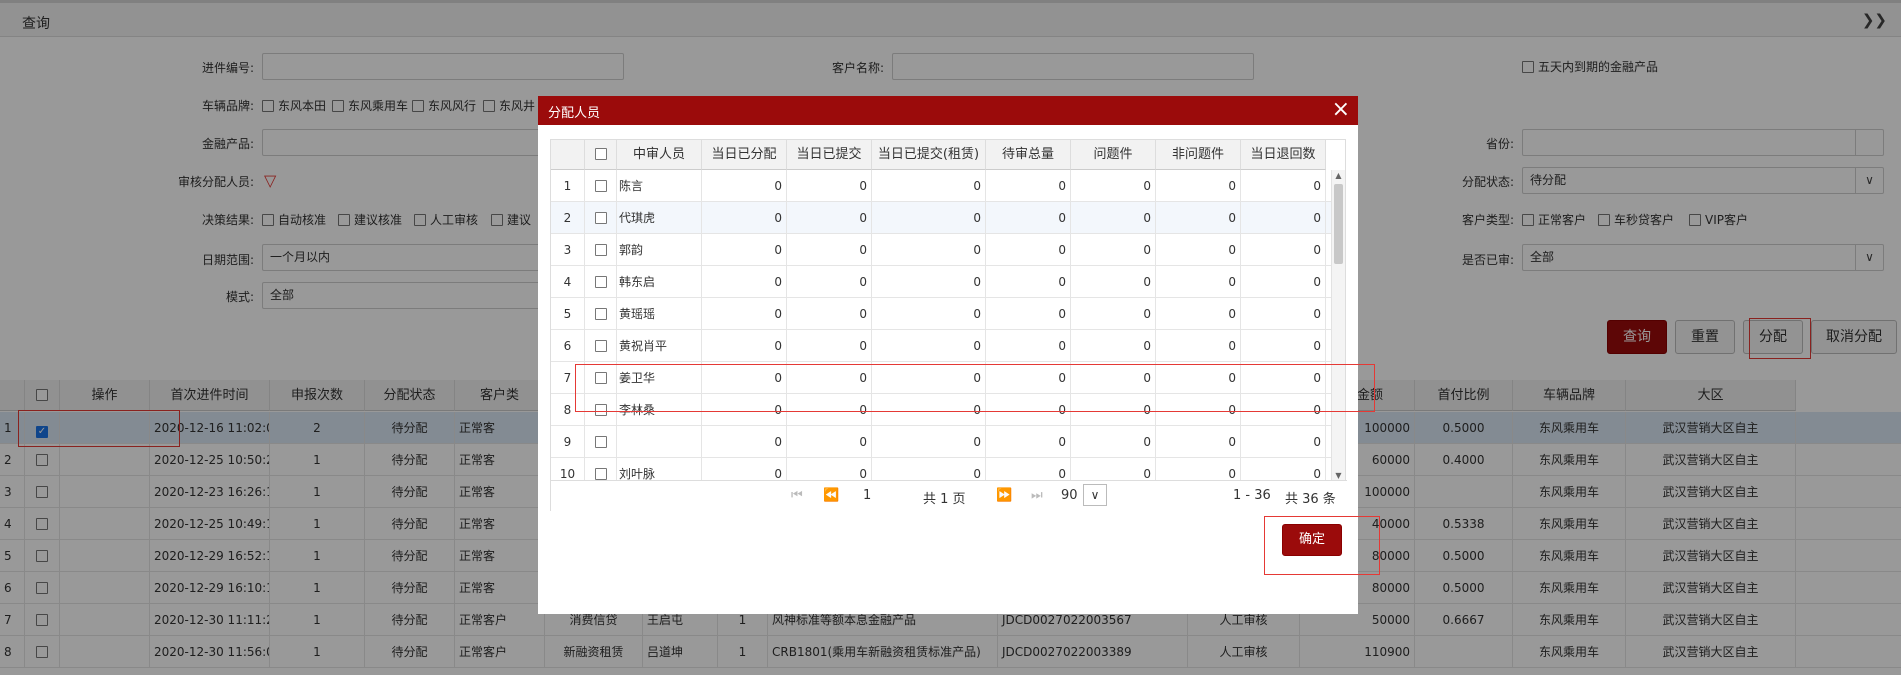  What do you see at coordinates (1338, 224) in the screenshot?
I see `scrollbar-thumb` at bounding box center [1338, 224].